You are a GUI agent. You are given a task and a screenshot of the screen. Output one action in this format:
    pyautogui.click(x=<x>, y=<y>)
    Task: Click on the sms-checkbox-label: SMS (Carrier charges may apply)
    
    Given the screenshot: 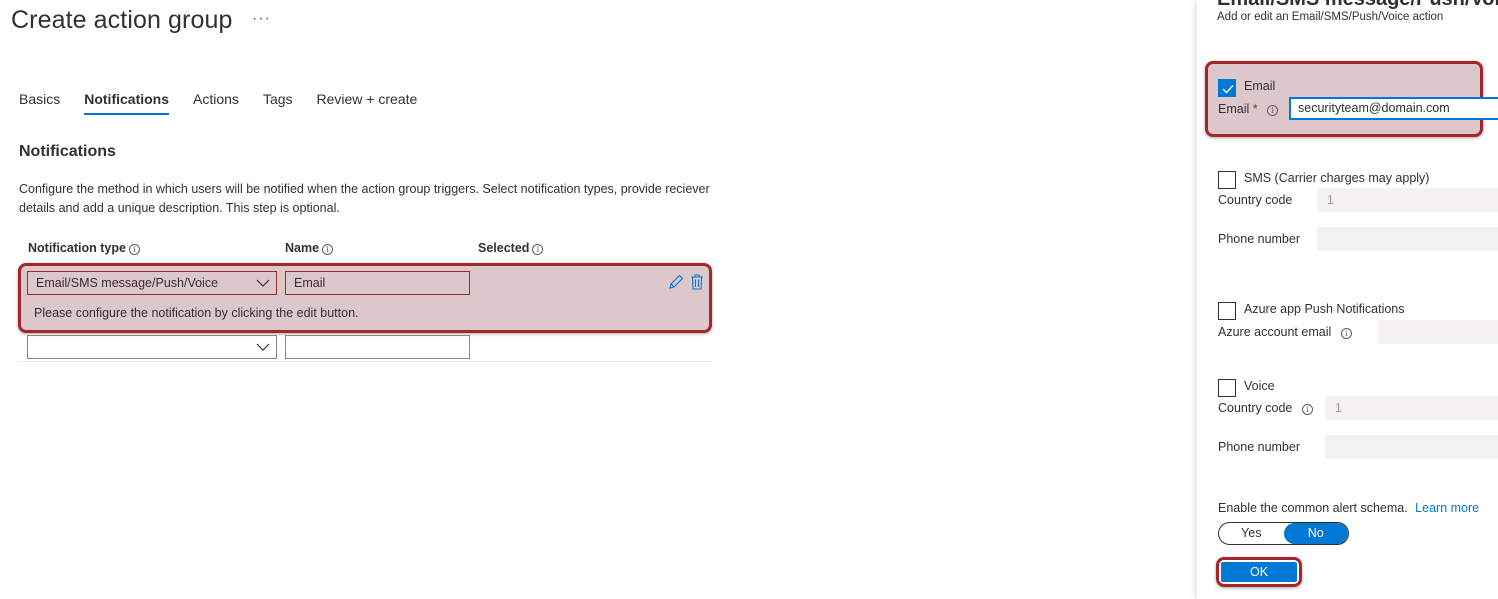 What is the action you would take?
    pyautogui.click(x=1337, y=178)
    